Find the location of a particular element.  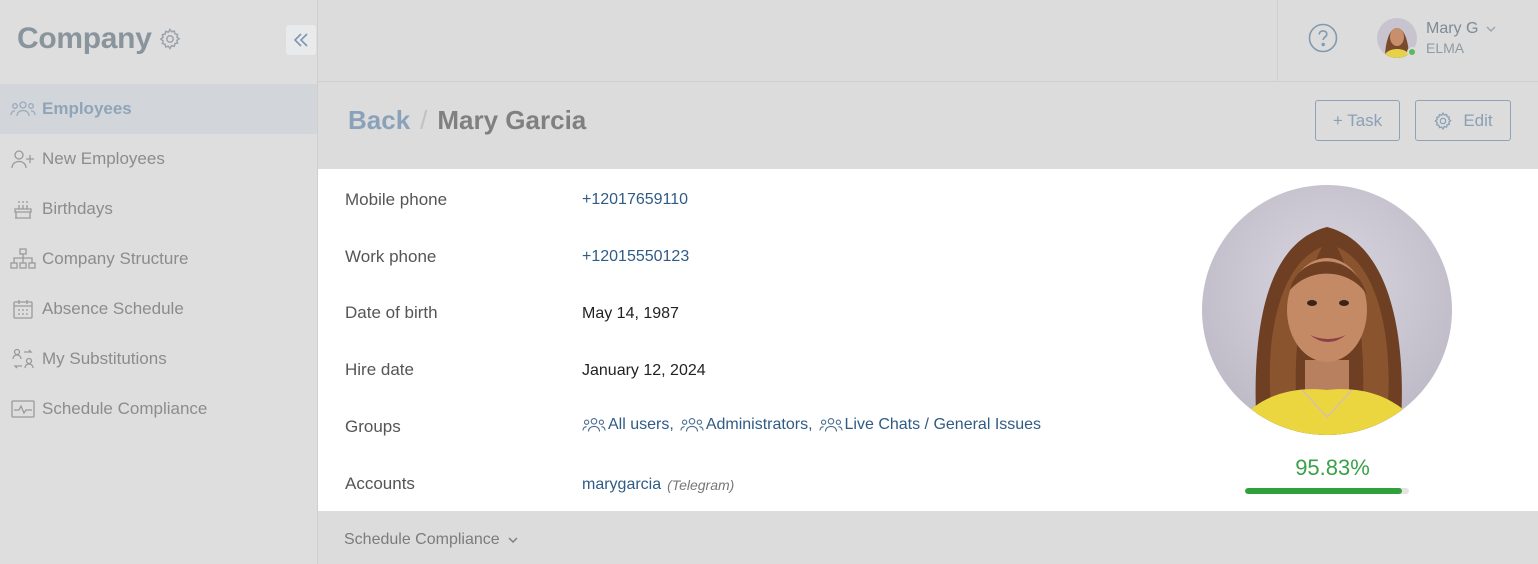

calendar-icon is located at coordinates (23, 309).